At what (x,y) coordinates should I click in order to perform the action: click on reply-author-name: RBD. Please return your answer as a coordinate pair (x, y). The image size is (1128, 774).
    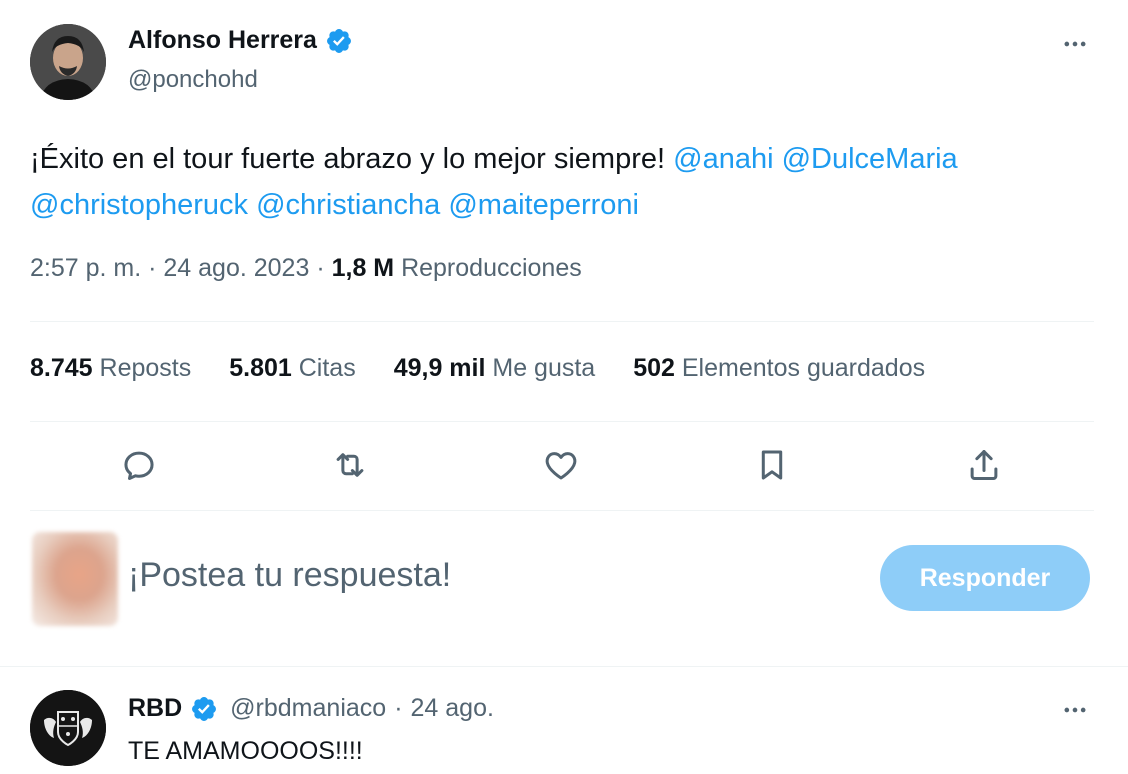
    Looking at the image, I should click on (155, 708).